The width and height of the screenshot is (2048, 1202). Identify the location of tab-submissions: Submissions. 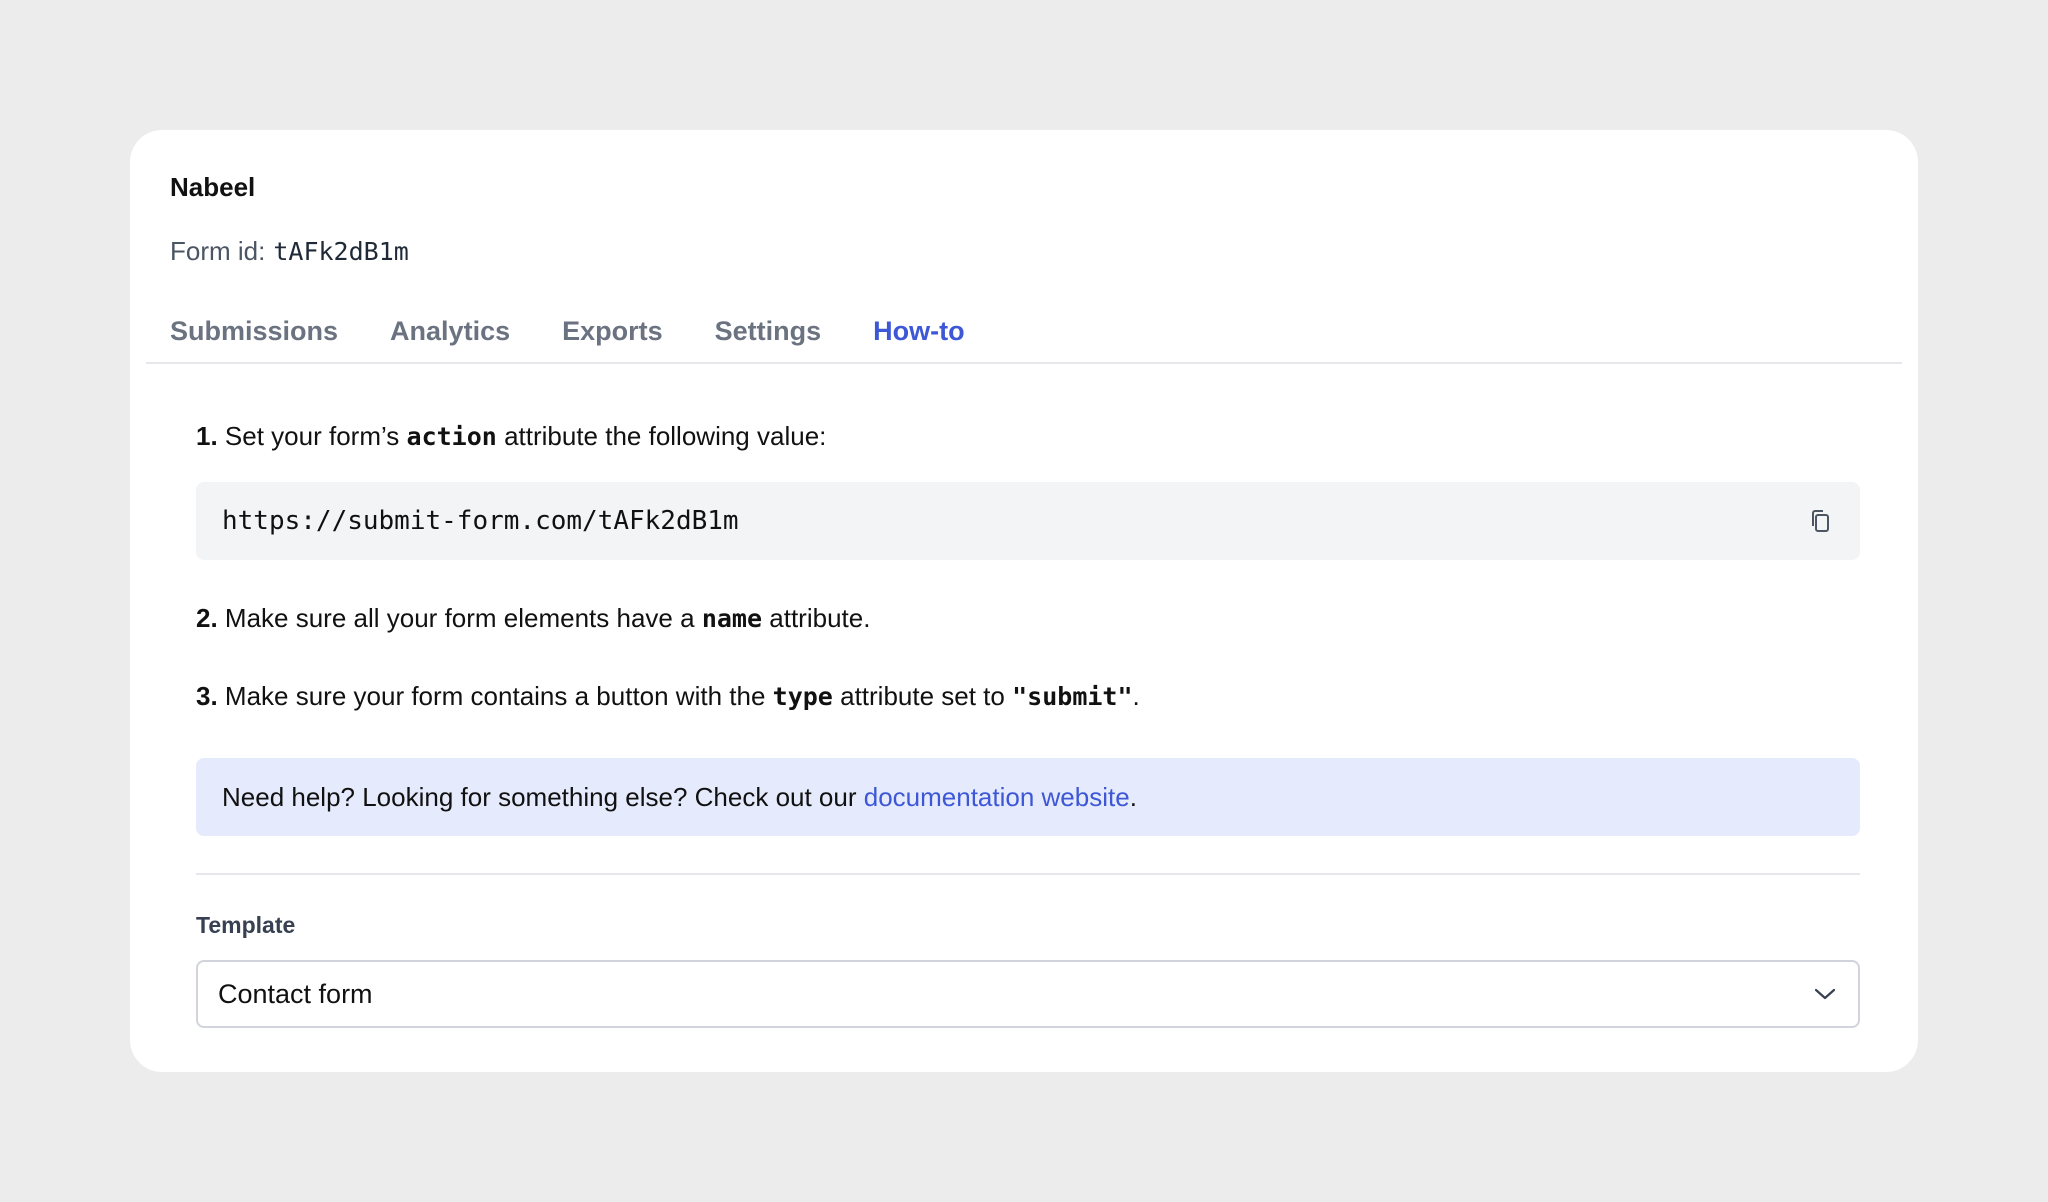
(254, 339).